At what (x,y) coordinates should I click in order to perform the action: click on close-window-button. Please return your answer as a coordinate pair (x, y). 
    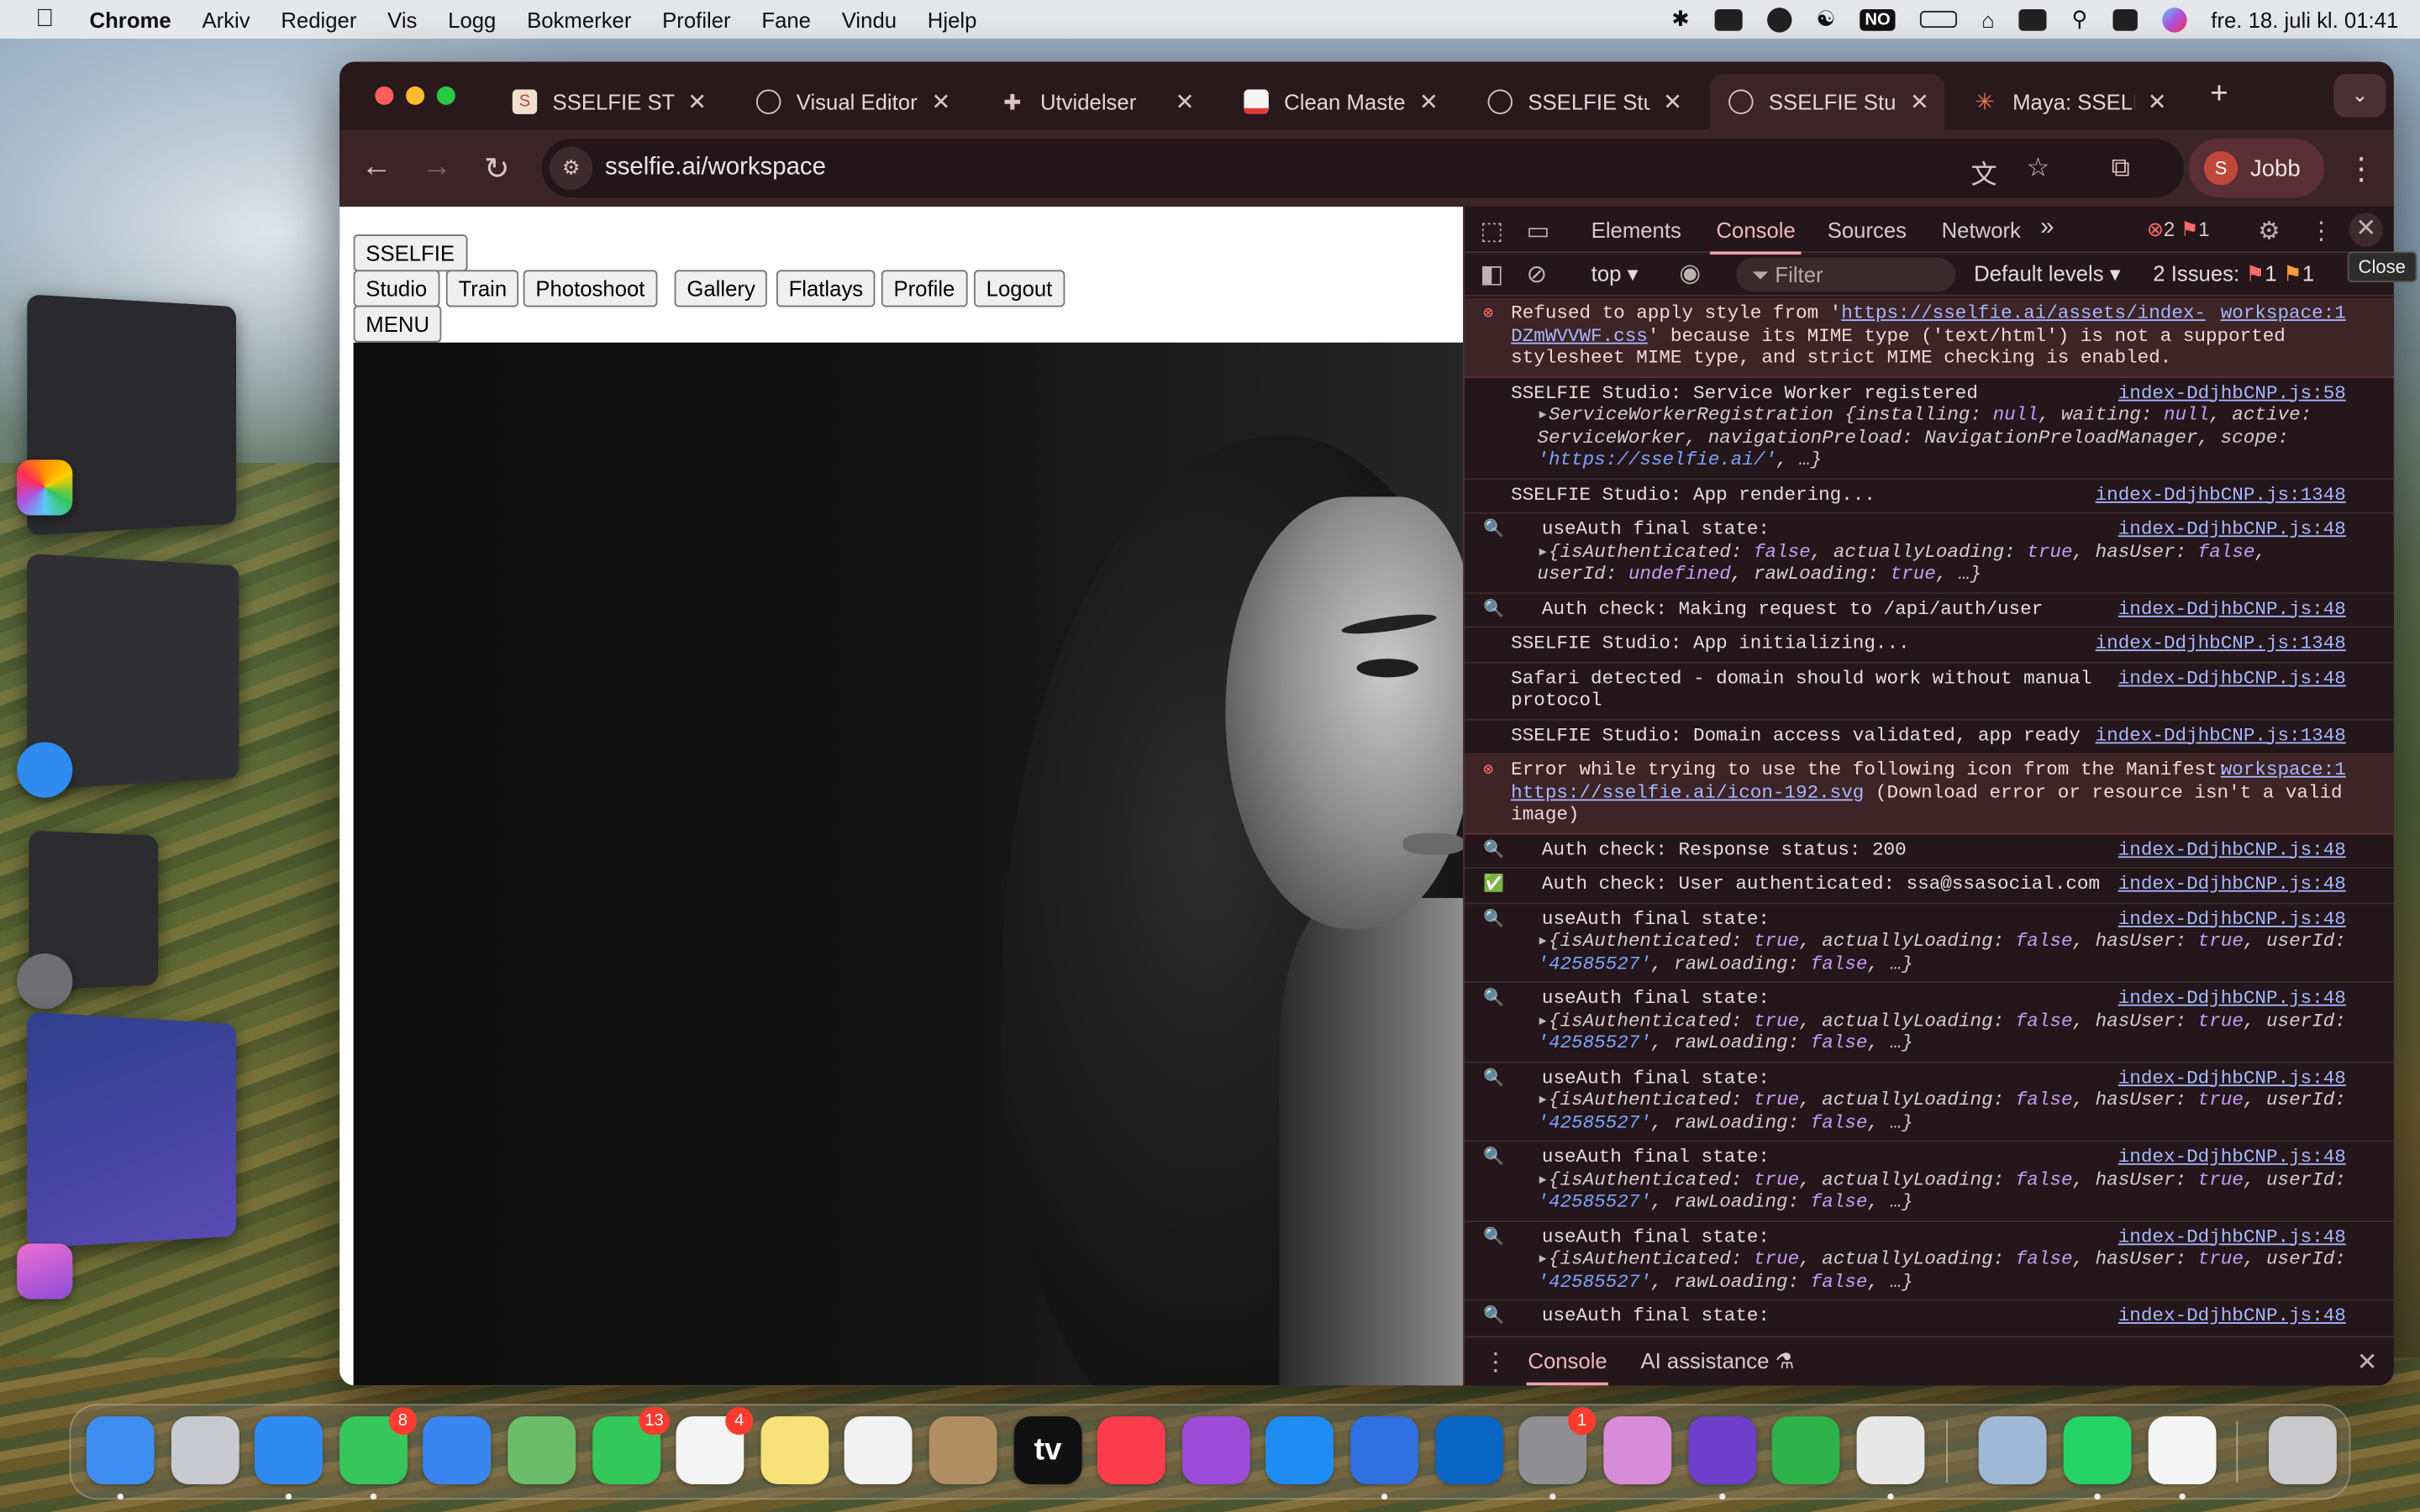
    Looking at the image, I should click on (384, 95).